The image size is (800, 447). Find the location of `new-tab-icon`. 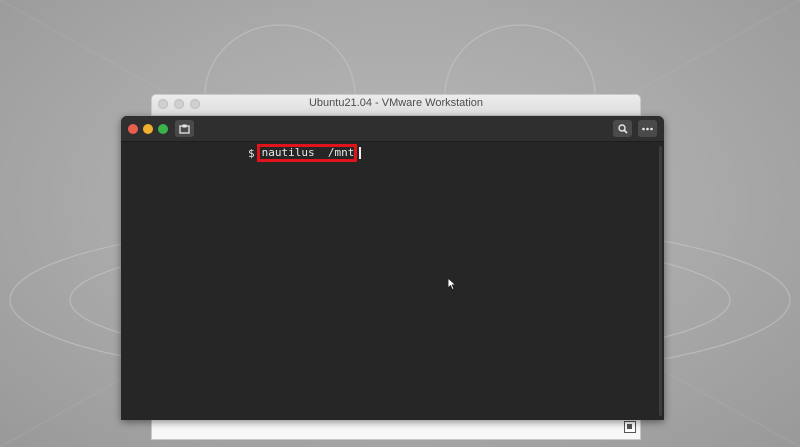

new-tab-icon is located at coordinates (184, 129).